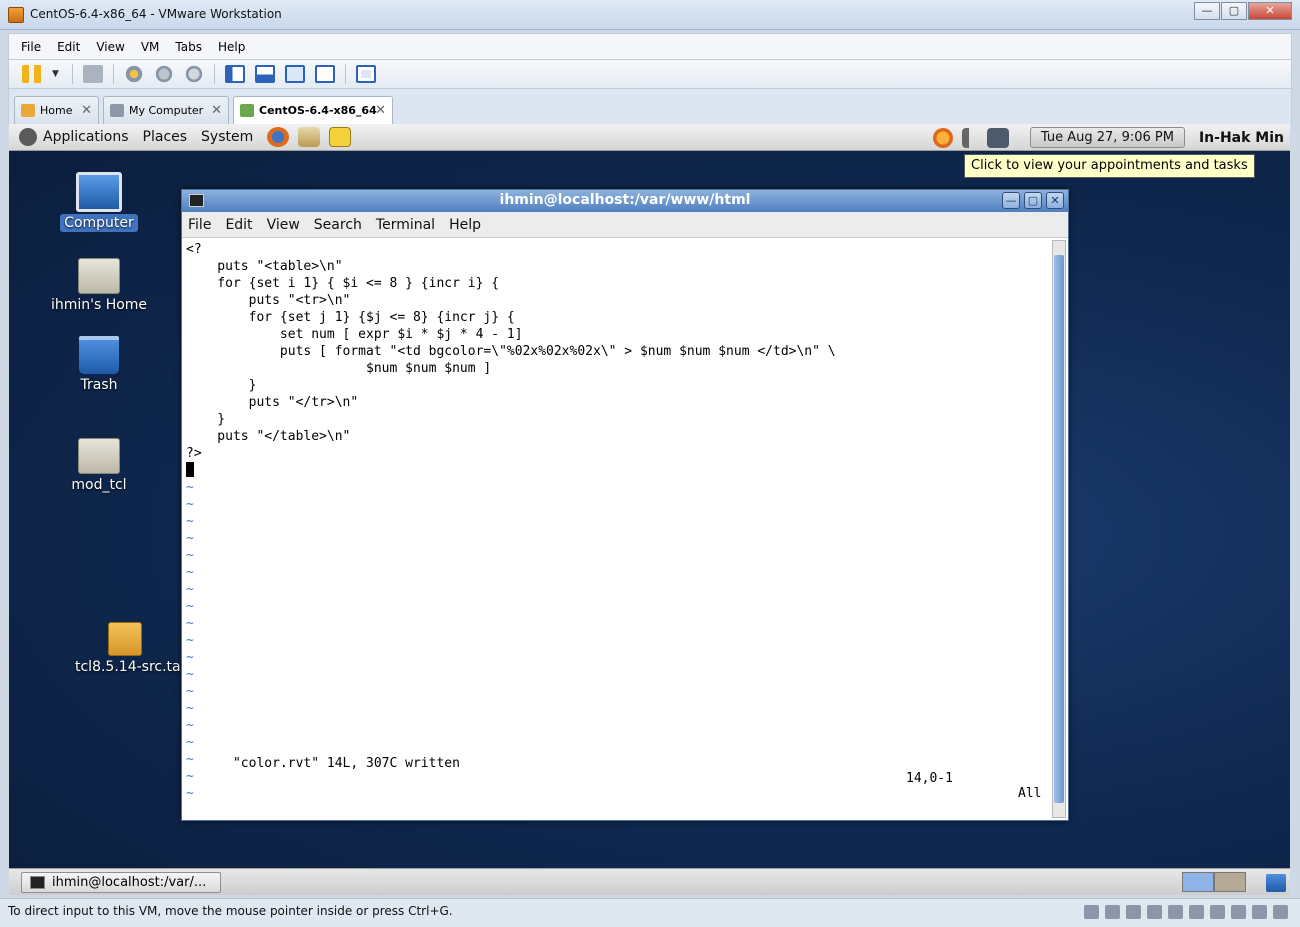 The height and width of the screenshot is (927, 1300). What do you see at coordinates (99, 276) in the screenshot?
I see `home-folder-icon` at bounding box center [99, 276].